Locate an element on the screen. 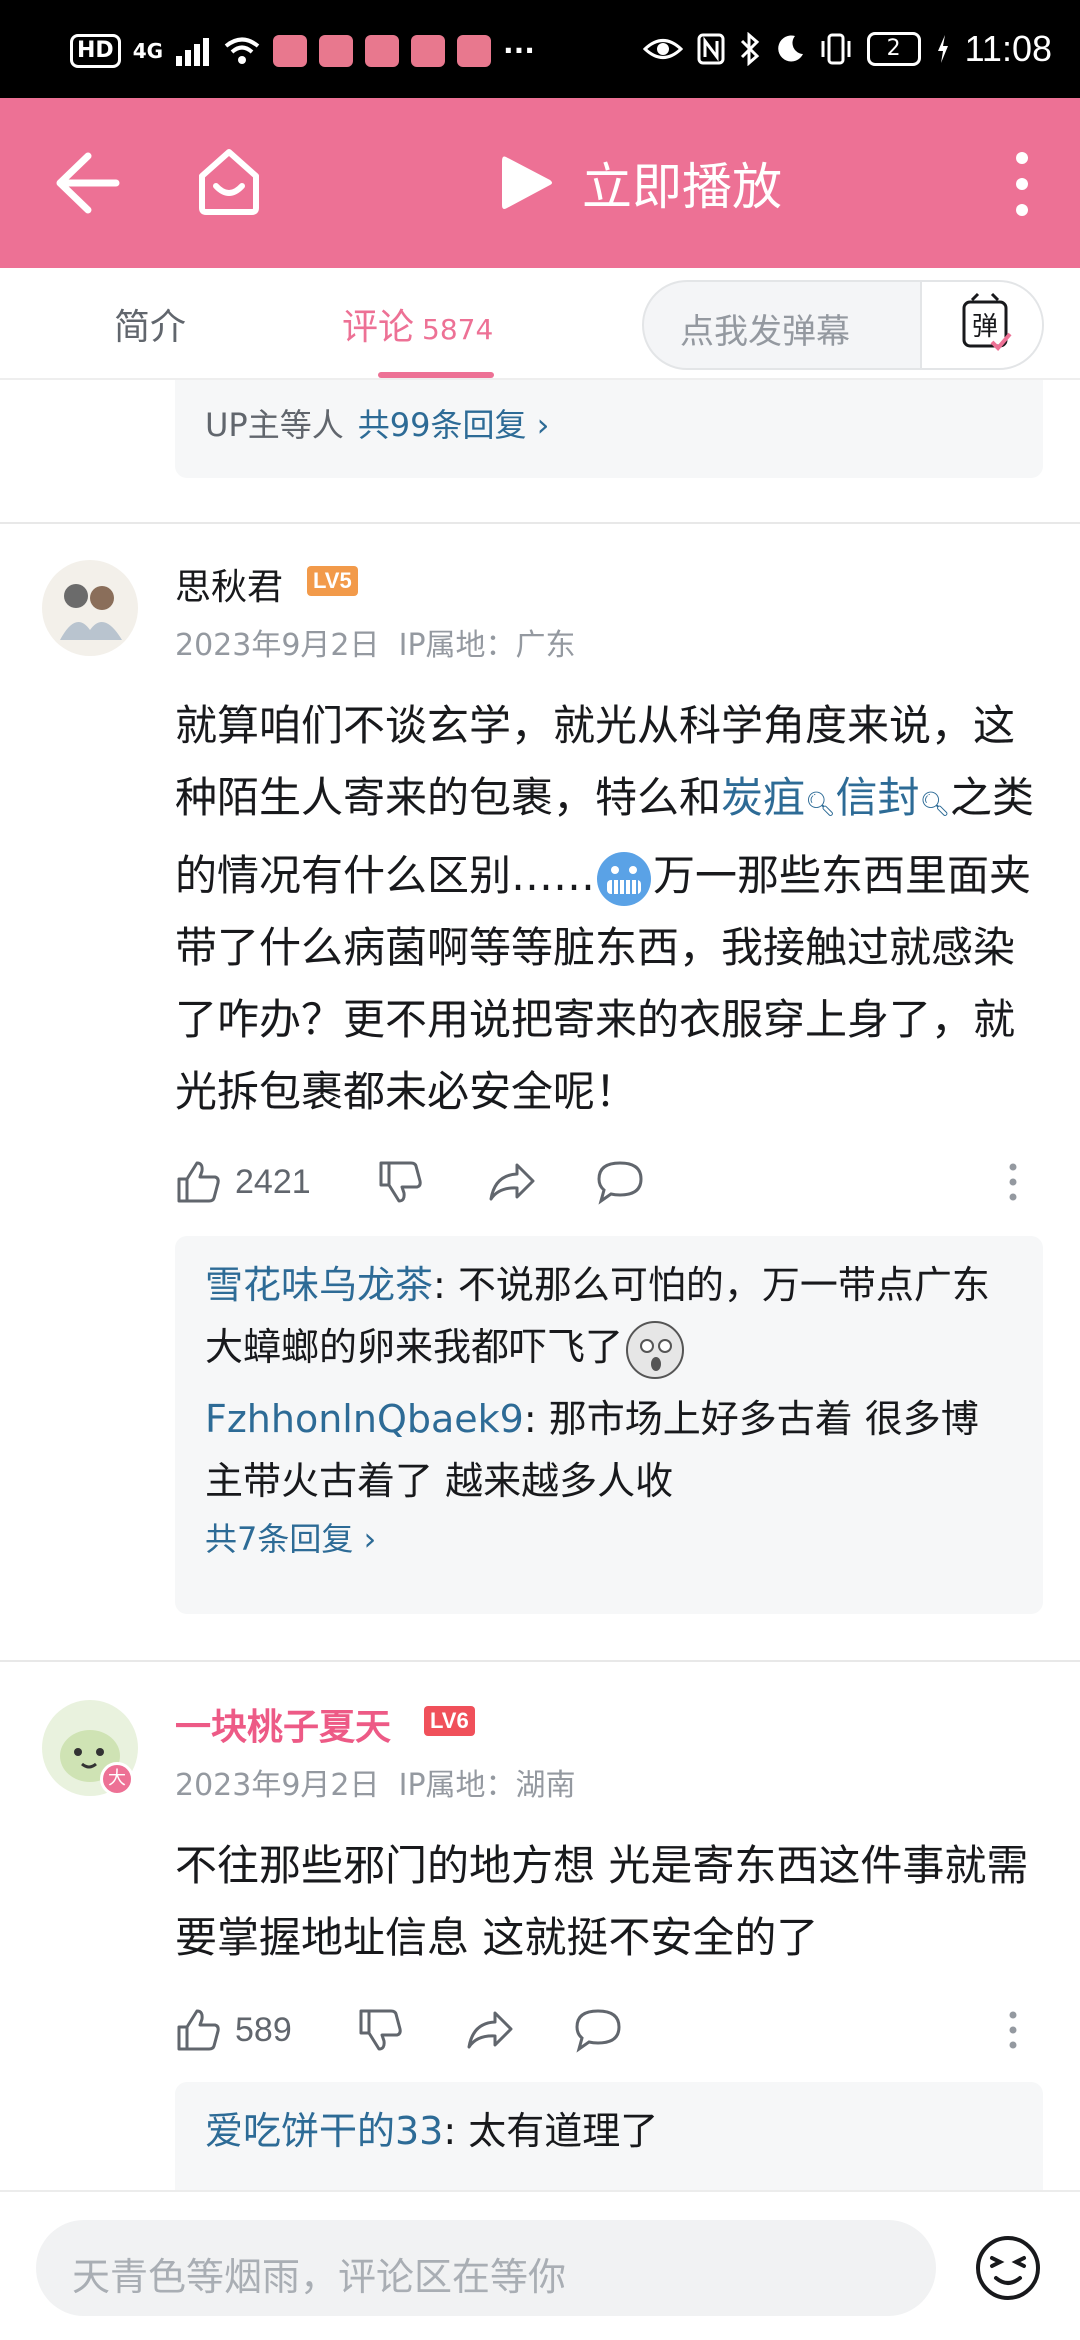  clock: 11:08 is located at coordinates (1008, 48).